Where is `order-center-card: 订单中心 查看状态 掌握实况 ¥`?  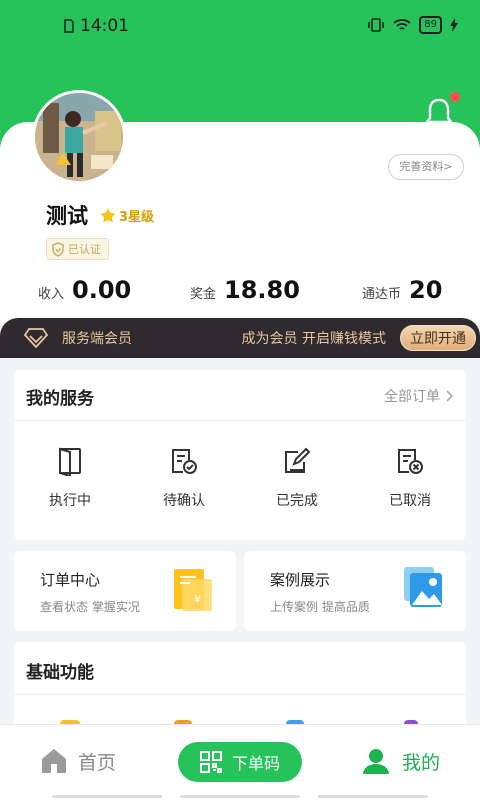
order-center-card: 订单中心 查看状态 掌握实况 ¥ is located at coordinates (125, 591).